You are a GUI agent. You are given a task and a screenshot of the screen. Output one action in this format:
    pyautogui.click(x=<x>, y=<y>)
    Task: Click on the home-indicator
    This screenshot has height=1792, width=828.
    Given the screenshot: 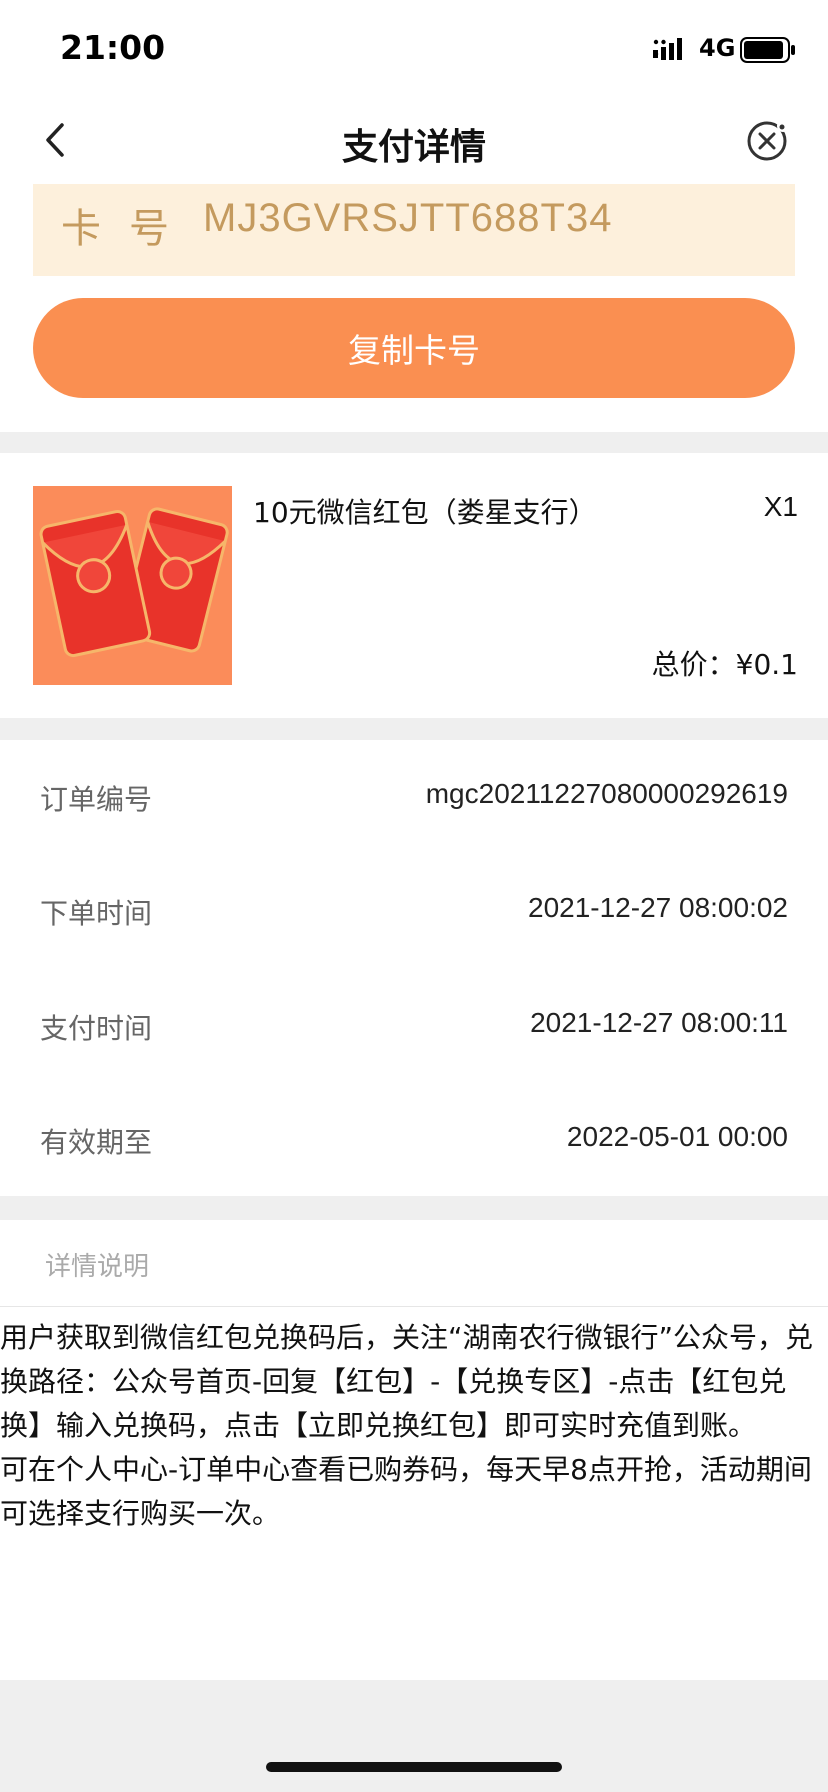 What is the action you would take?
    pyautogui.click(x=414, y=1767)
    